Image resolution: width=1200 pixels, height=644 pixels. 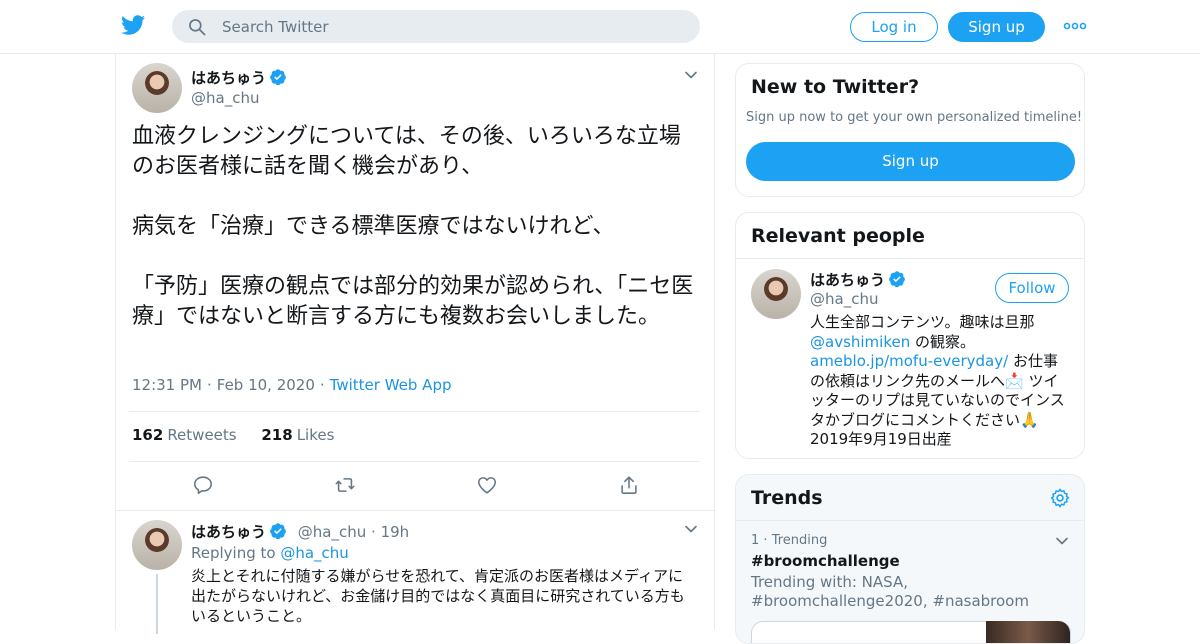 What do you see at coordinates (835, 87) in the screenshot?
I see `card-title: New to Twitter?` at bounding box center [835, 87].